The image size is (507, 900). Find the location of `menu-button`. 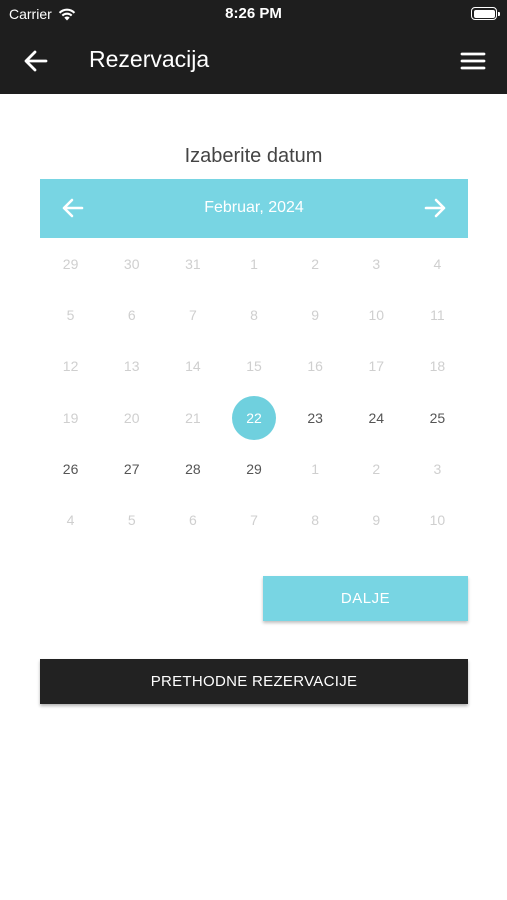

menu-button is located at coordinates (473, 61).